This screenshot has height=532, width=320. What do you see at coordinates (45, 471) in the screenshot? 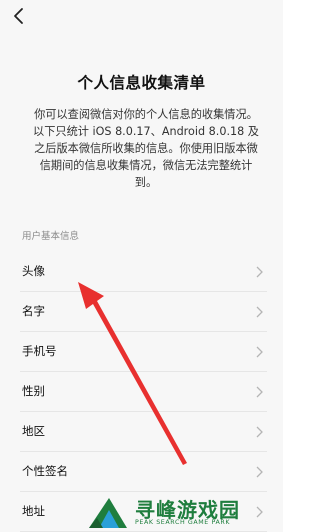
I see `list-item-label: 个性签名` at bounding box center [45, 471].